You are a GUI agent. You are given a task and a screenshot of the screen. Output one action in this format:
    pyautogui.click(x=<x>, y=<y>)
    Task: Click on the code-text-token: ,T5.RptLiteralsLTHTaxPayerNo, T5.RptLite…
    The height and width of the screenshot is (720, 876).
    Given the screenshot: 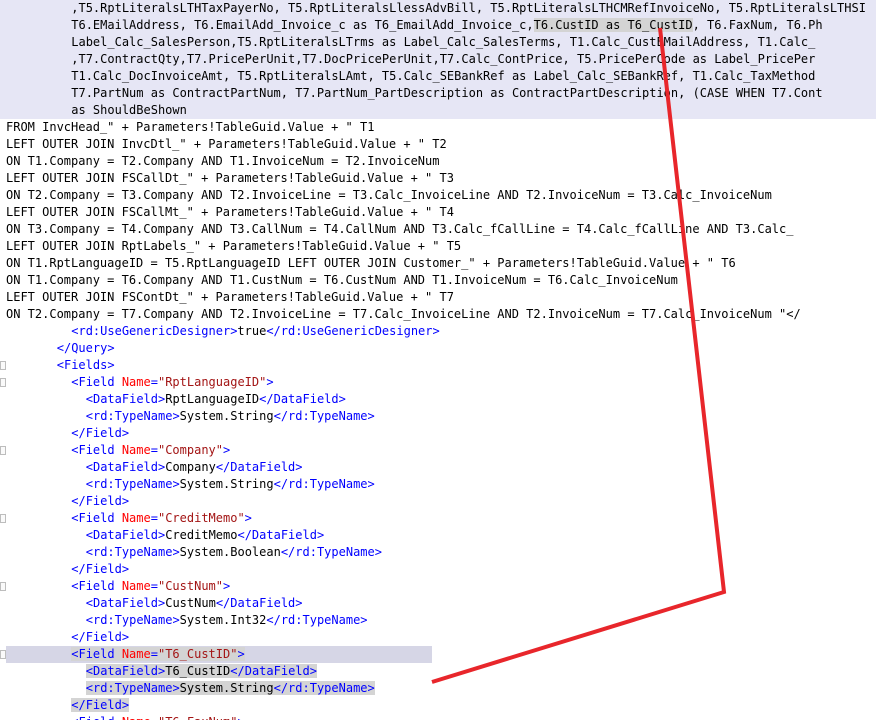 What is the action you would take?
    pyautogui.click(x=468, y=8)
    